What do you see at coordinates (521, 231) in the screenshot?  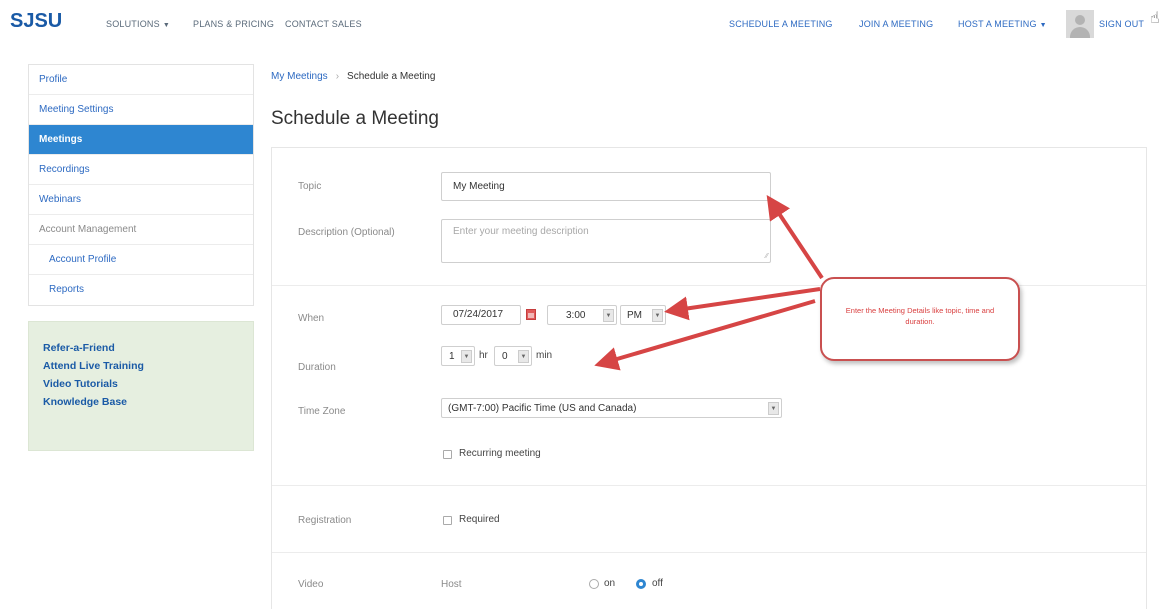 I see `description-placeholder: Enter your meeting description` at bounding box center [521, 231].